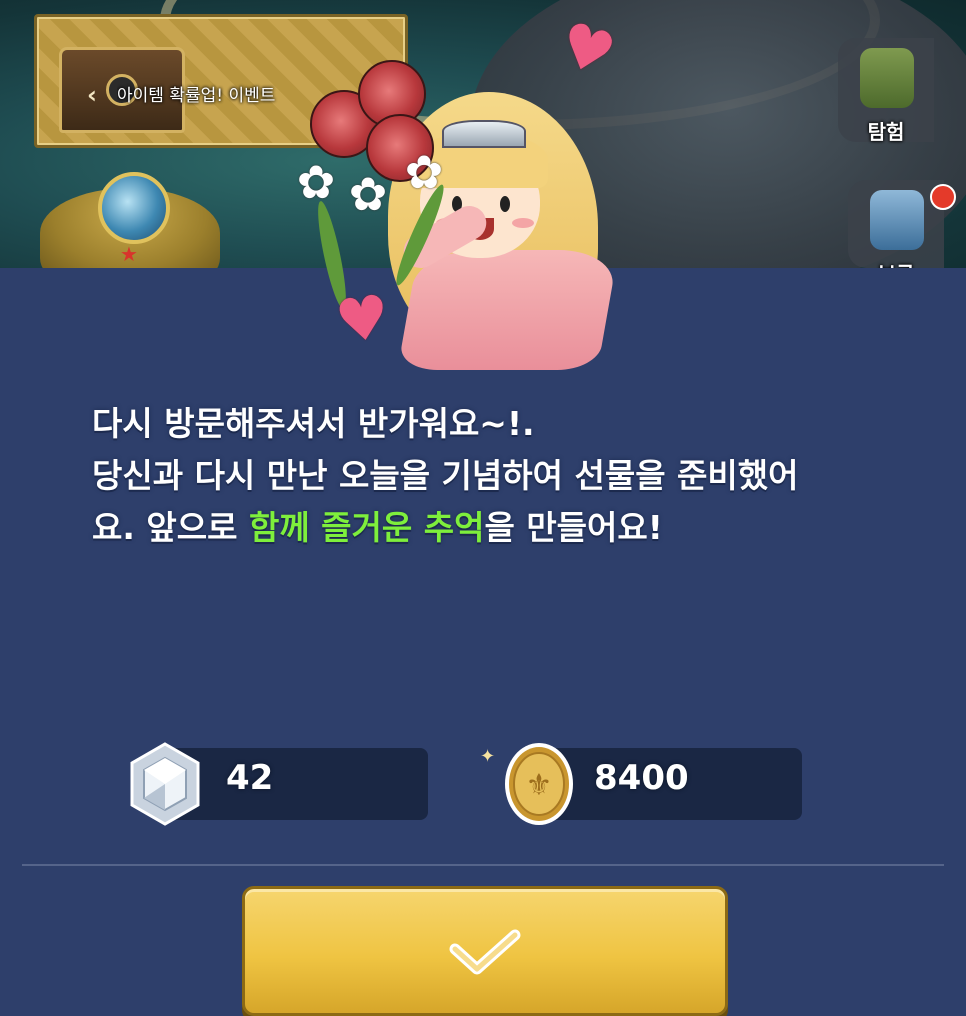  Describe the element at coordinates (523, 223) in the screenshot. I see `character-blush` at that location.